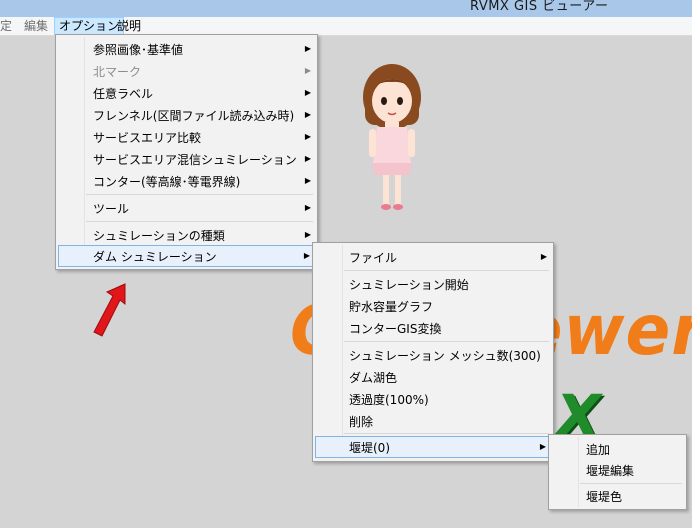  Describe the element at coordinates (445, 356) in the screenshot. I see `menu-item-label: シュミレーション メッシュ数(300)` at that location.